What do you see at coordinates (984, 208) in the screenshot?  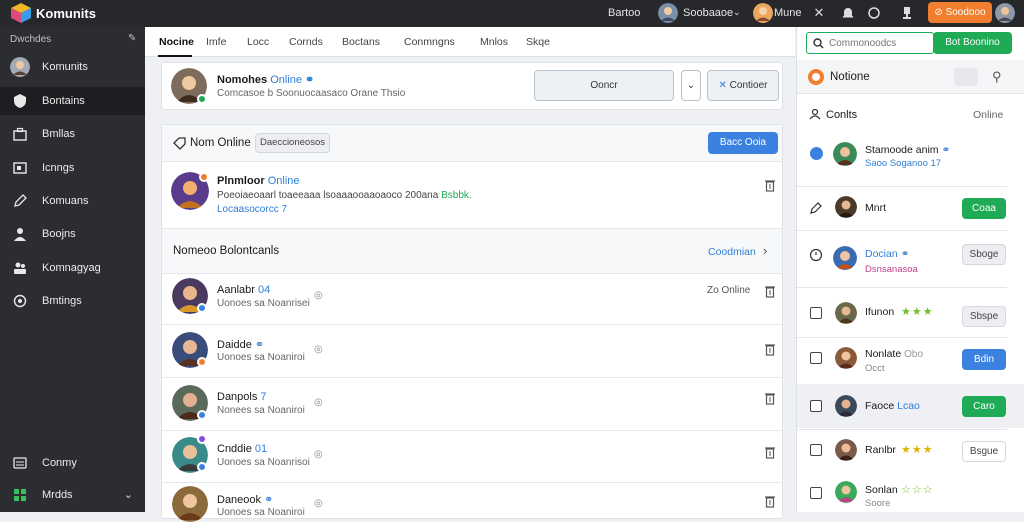 I see `contact-action-button: Coaa` at bounding box center [984, 208].